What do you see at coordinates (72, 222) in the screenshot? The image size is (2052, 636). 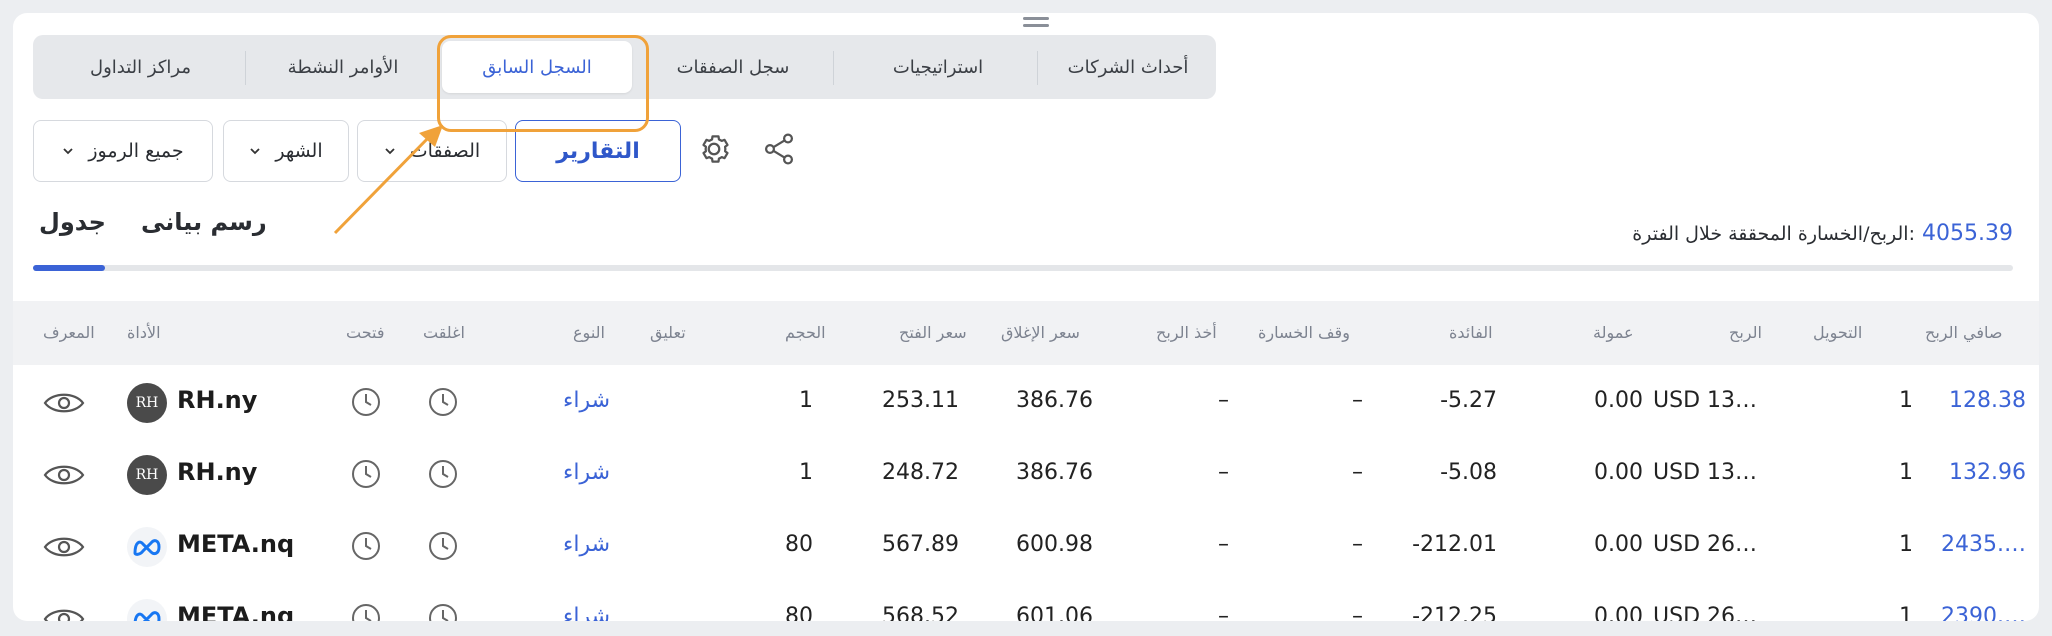 I see `view-tab-table: جدول` at bounding box center [72, 222].